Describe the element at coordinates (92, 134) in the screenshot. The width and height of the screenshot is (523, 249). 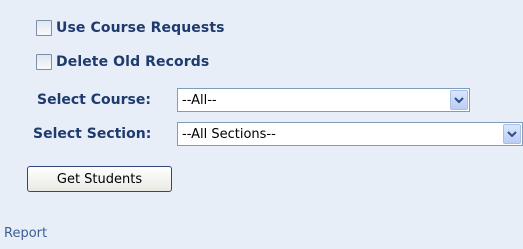
I see `select-section-label: Select Section:` at that location.